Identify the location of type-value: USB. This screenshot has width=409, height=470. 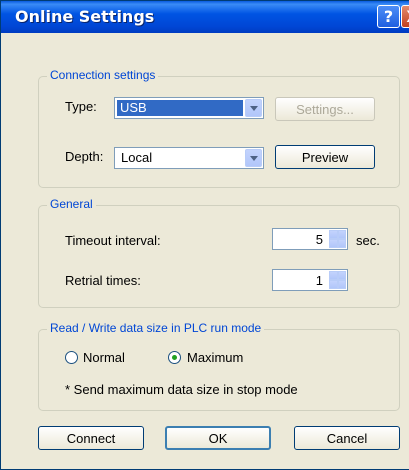
(180, 108).